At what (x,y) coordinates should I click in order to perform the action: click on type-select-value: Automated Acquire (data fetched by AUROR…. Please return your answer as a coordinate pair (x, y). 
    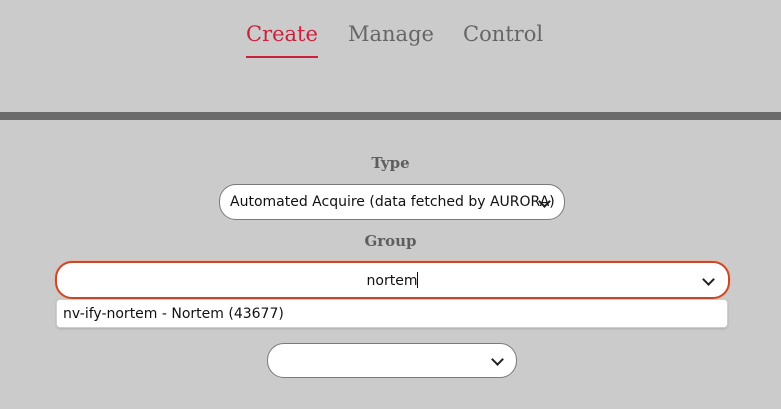
    Looking at the image, I should click on (392, 202).